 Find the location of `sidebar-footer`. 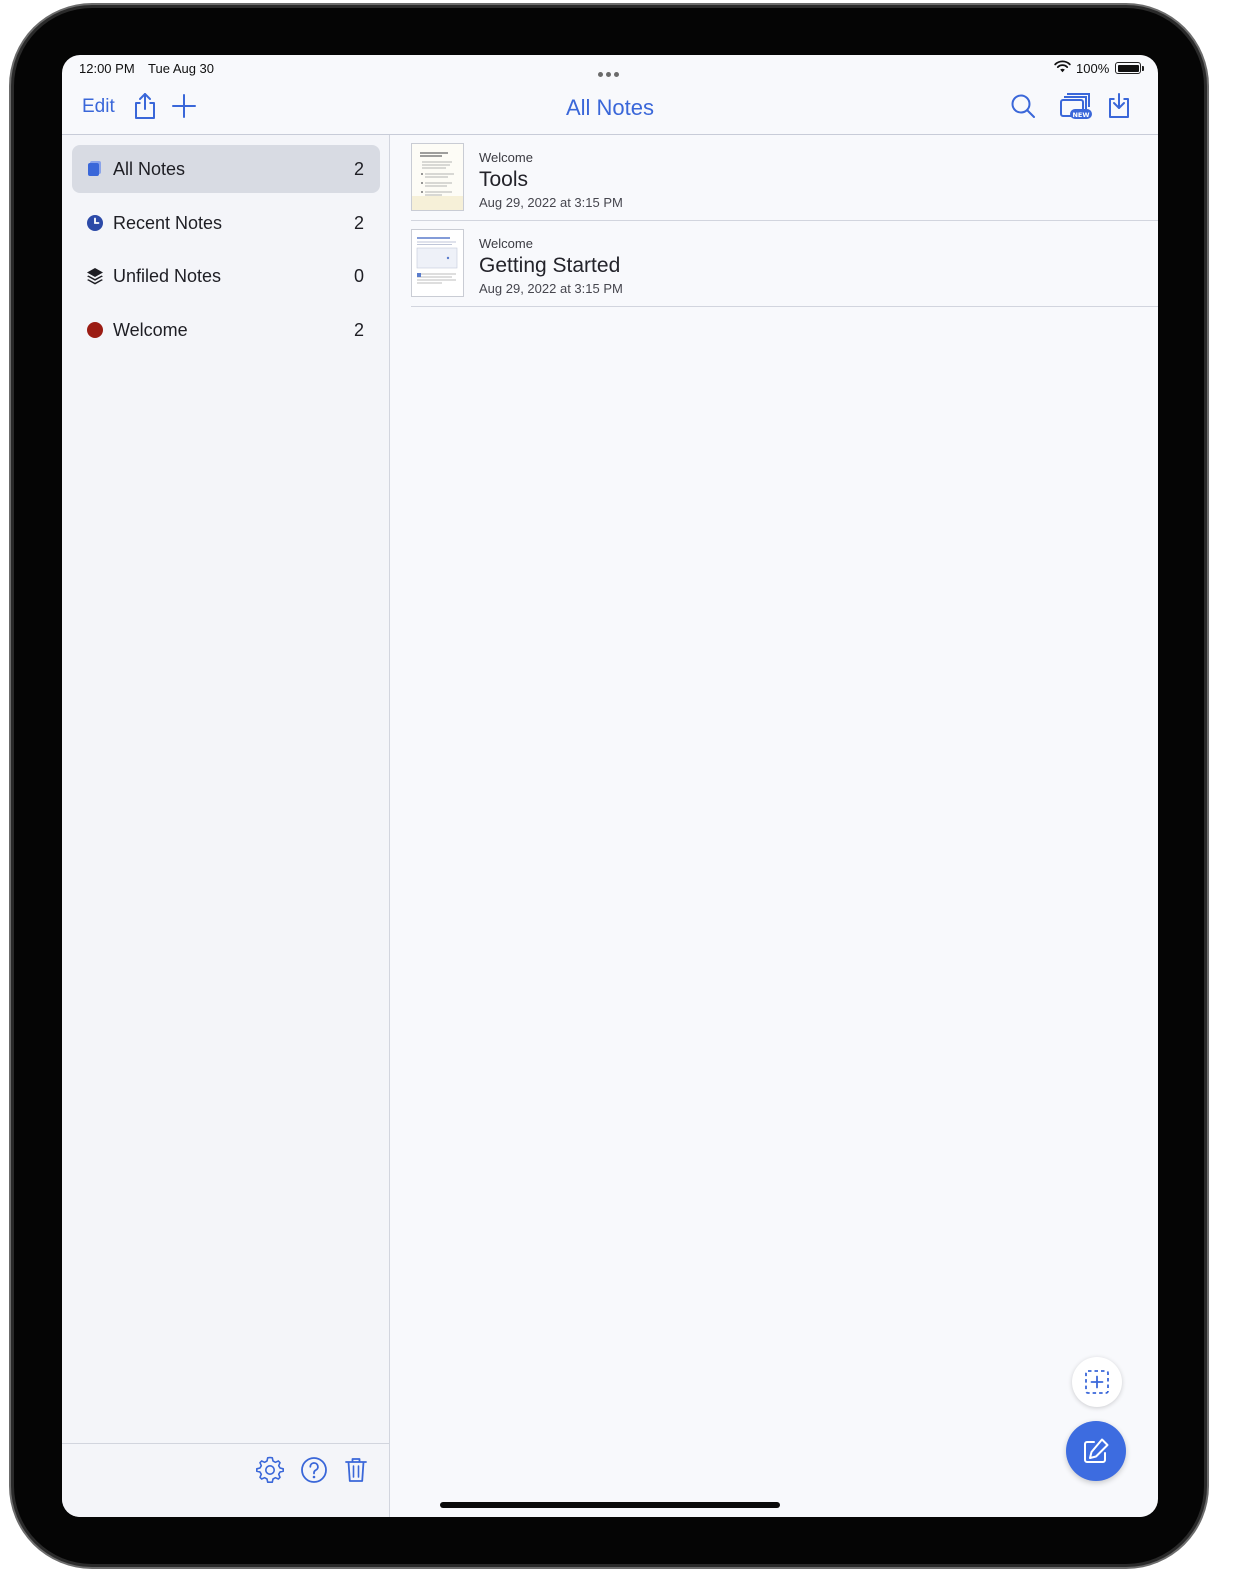

sidebar-footer is located at coordinates (225, 1480).